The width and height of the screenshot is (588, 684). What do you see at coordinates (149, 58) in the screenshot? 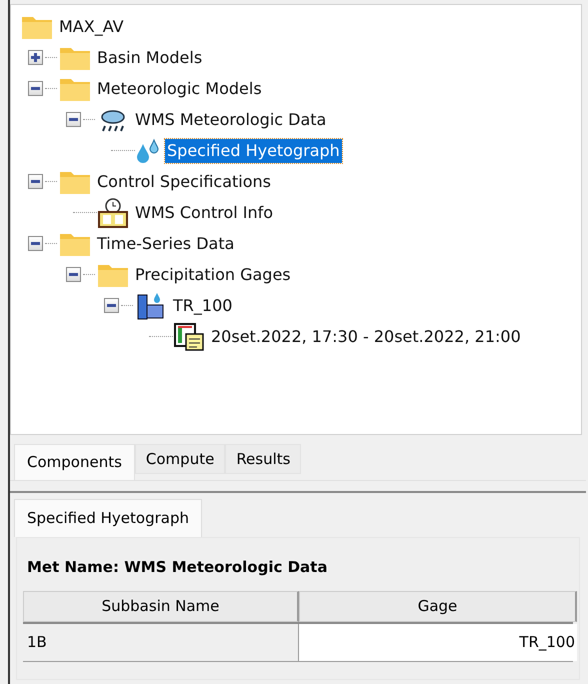
I see `tree-item: Basin Models` at bounding box center [149, 58].